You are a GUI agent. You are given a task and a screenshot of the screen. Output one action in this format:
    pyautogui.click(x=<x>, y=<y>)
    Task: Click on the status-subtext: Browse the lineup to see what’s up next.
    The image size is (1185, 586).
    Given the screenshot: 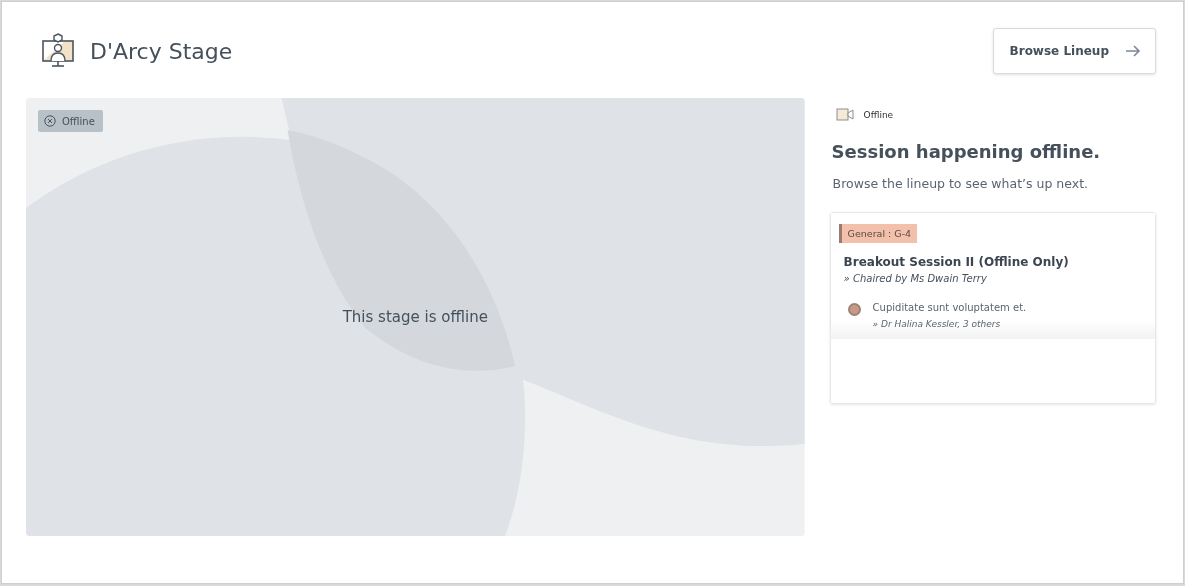 What is the action you would take?
    pyautogui.click(x=960, y=183)
    